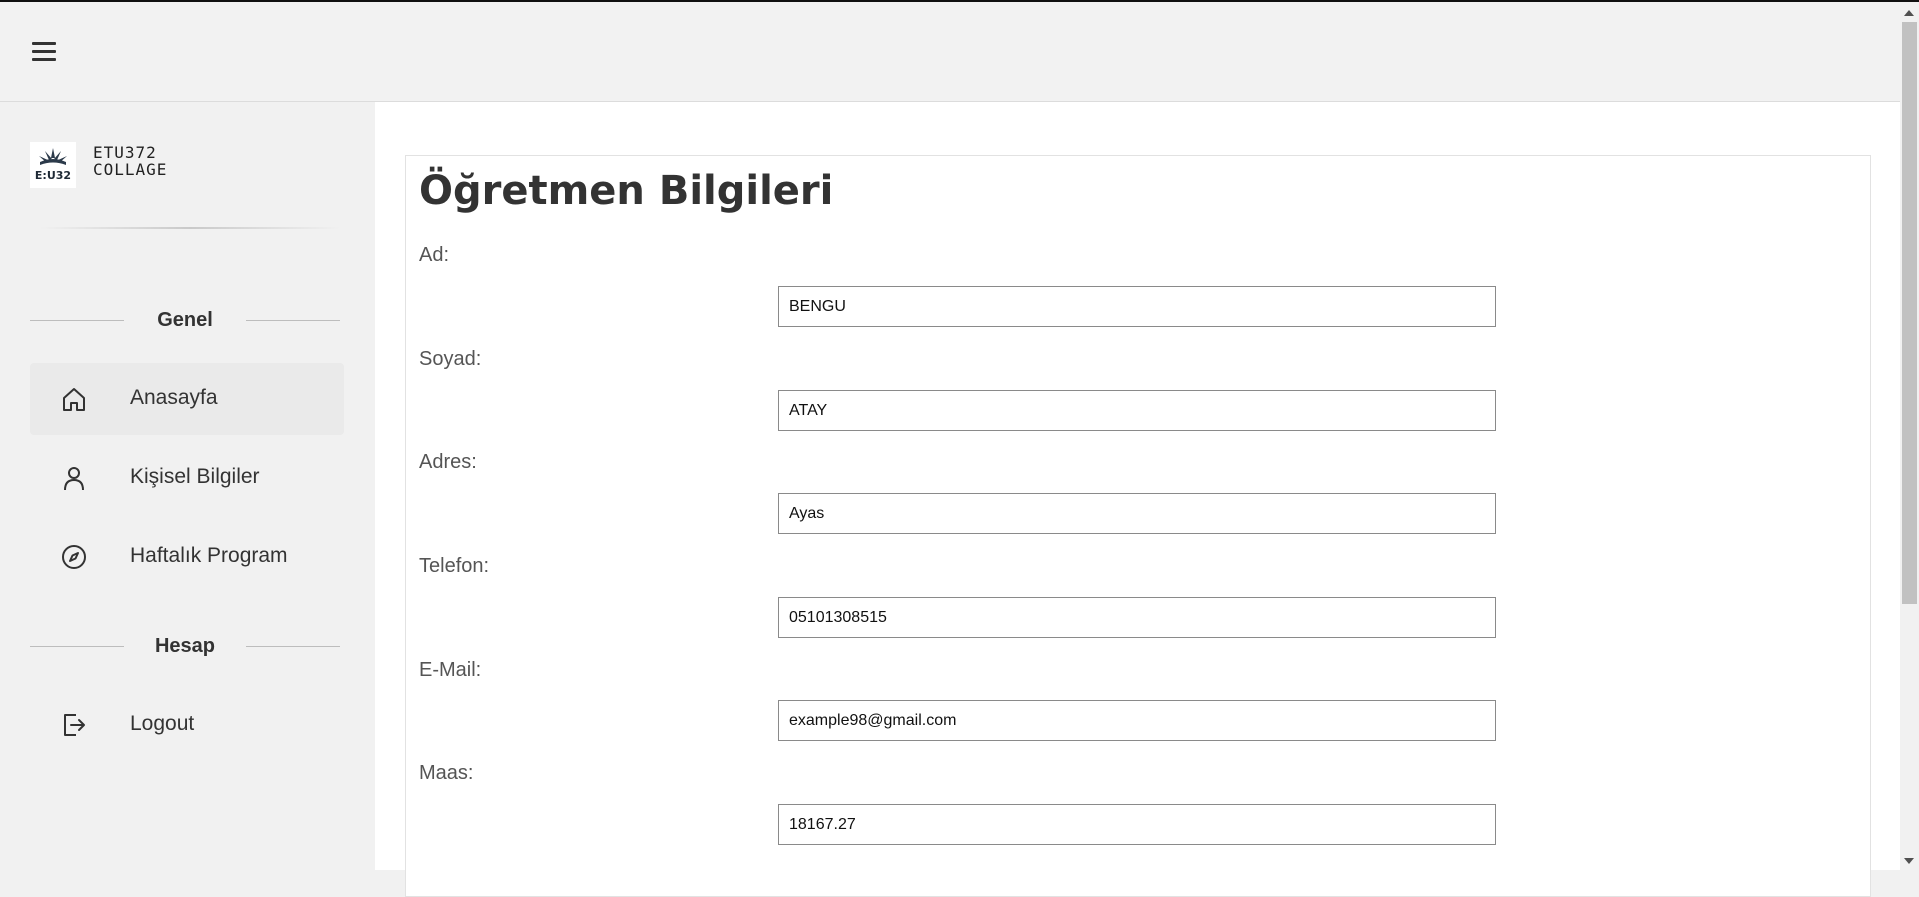 The height and width of the screenshot is (897, 1919). Describe the element at coordinates (1137, 720) in the screenshot. I see `email-input` at that location.